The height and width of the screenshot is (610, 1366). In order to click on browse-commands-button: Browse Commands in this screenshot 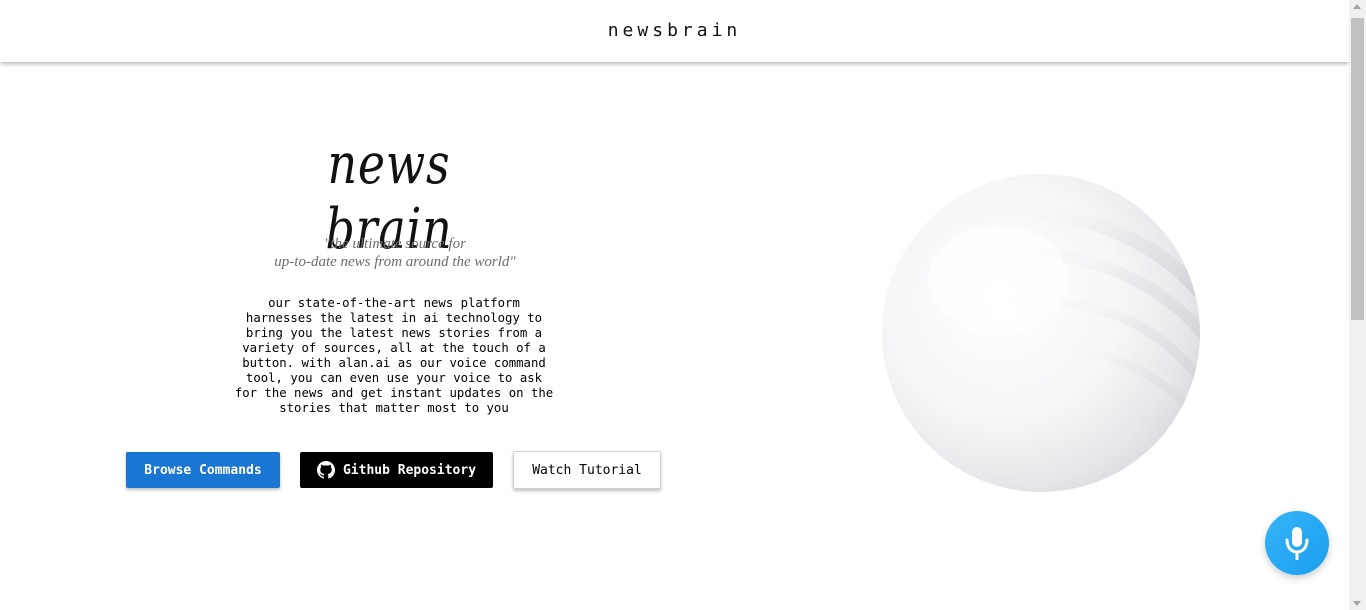, I will do `click(203, 470)`.